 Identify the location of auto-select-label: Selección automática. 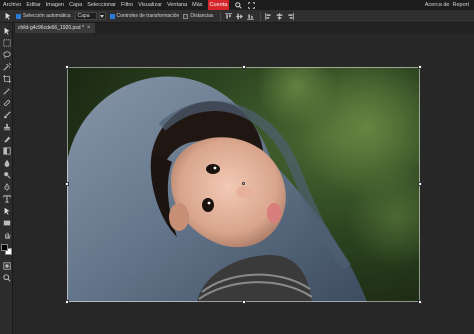
(47, 16).